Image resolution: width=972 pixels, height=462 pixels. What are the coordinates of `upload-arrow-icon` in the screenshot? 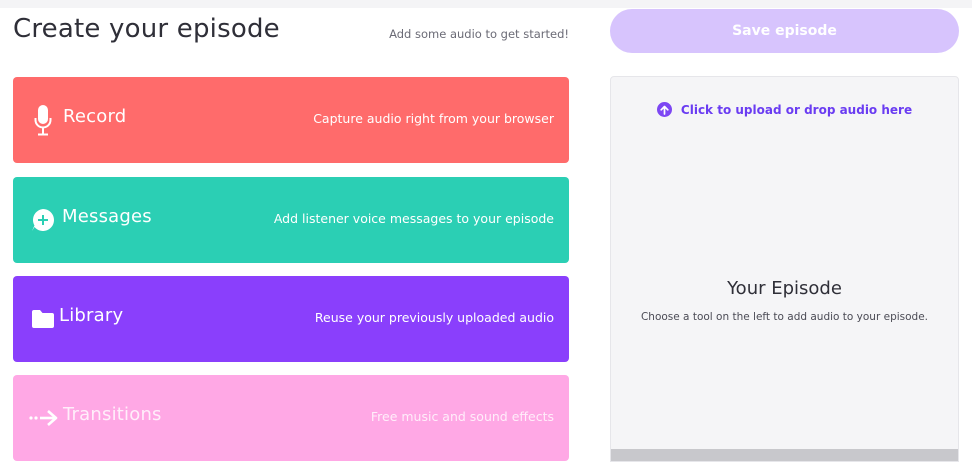 It's located at (664, 109).